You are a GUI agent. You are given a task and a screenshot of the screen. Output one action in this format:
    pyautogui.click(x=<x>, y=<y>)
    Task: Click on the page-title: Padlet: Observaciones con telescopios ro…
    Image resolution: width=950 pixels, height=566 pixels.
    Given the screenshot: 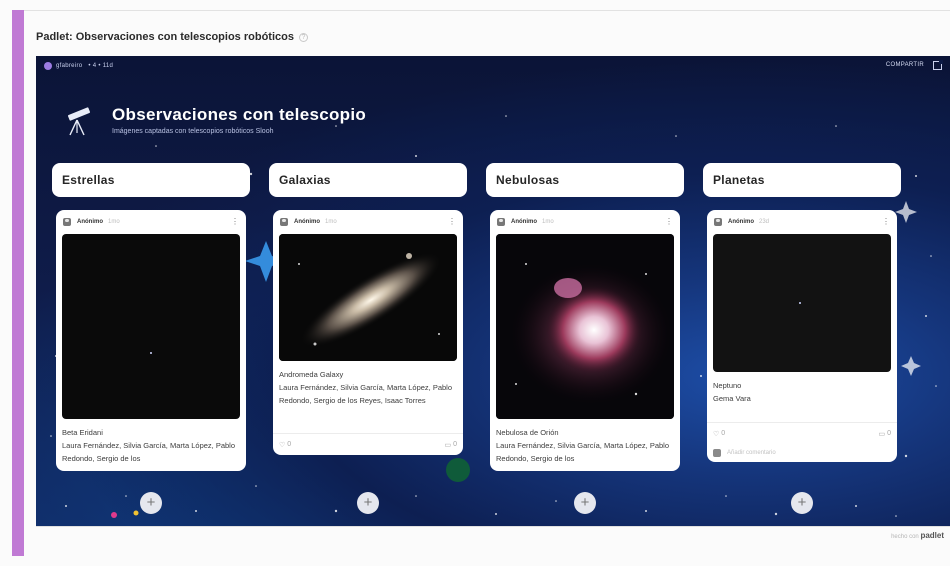 What is the action you would take?
    pyautogui.click(x=165, y=37)
    